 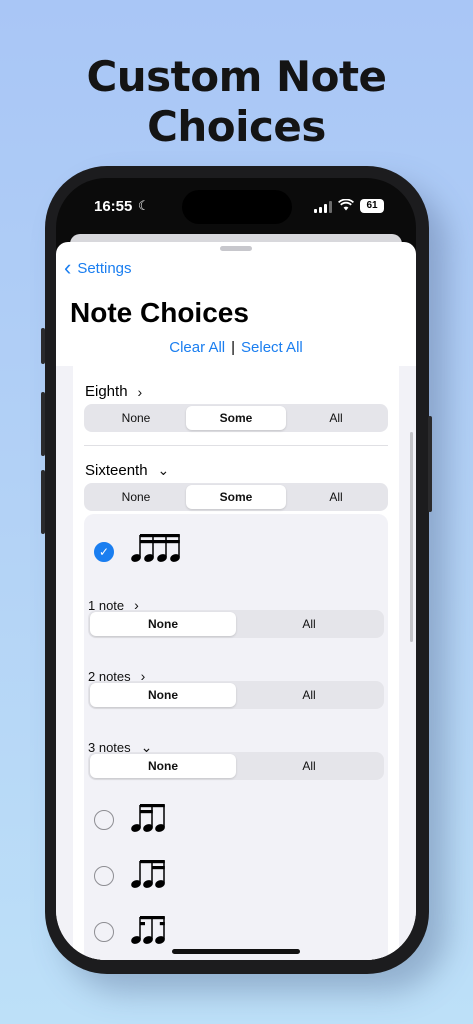 I want to click on checkbox-four-sixteenths: ✓, so click(x=104, y=552).